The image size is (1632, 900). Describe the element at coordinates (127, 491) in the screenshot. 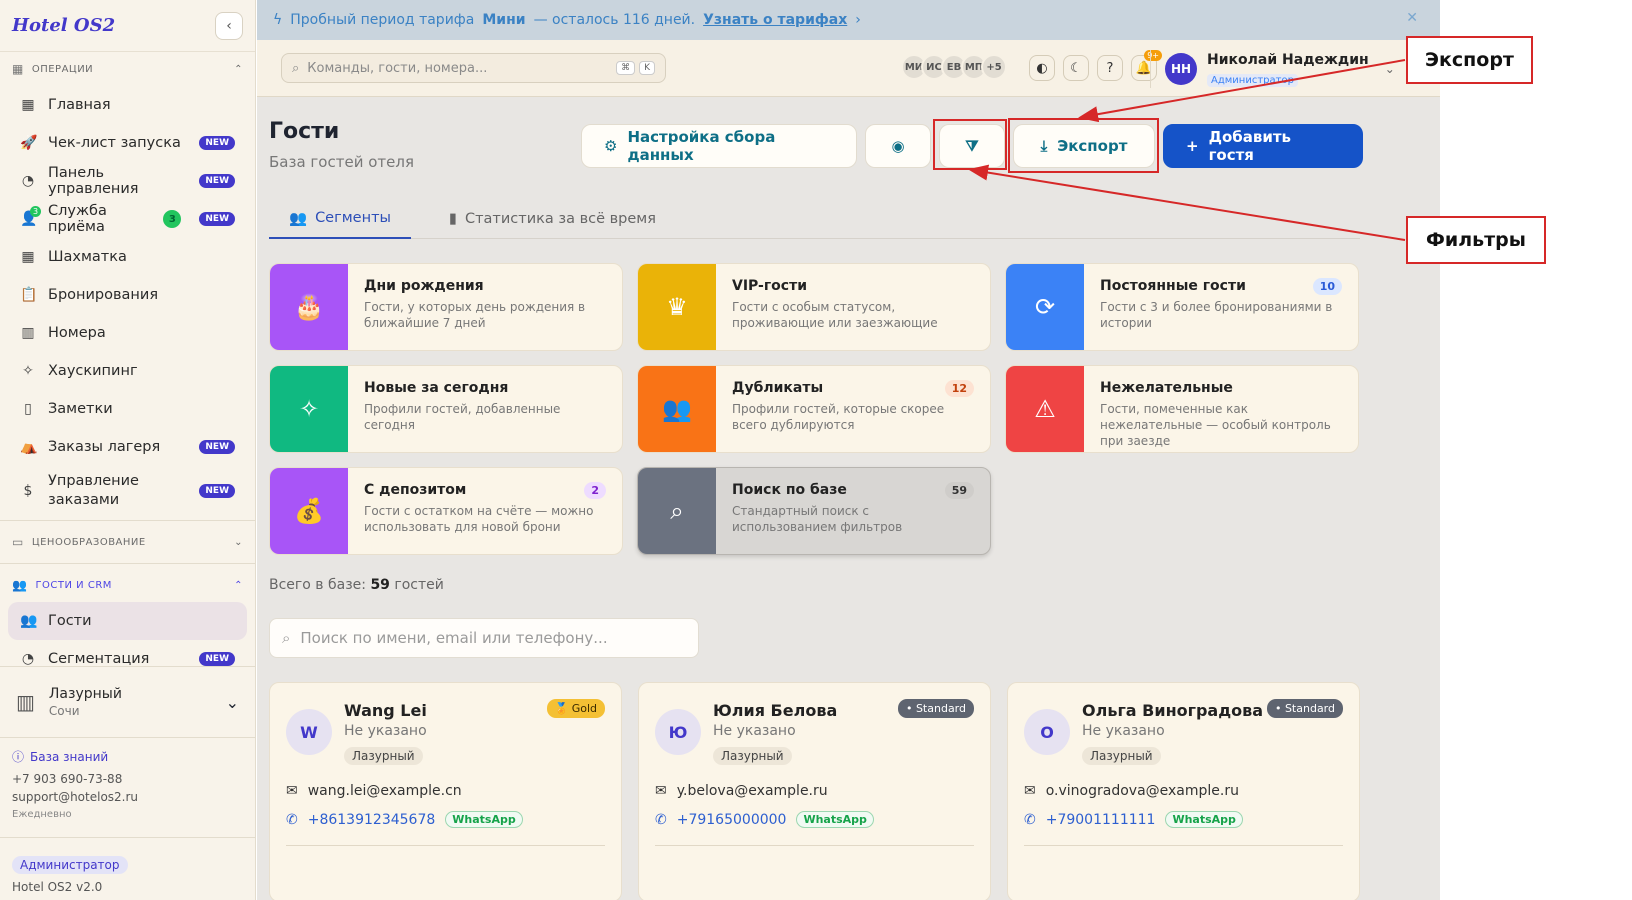

I see `sidebar-item-order-management: $ Управление заказами NEW` at that location.